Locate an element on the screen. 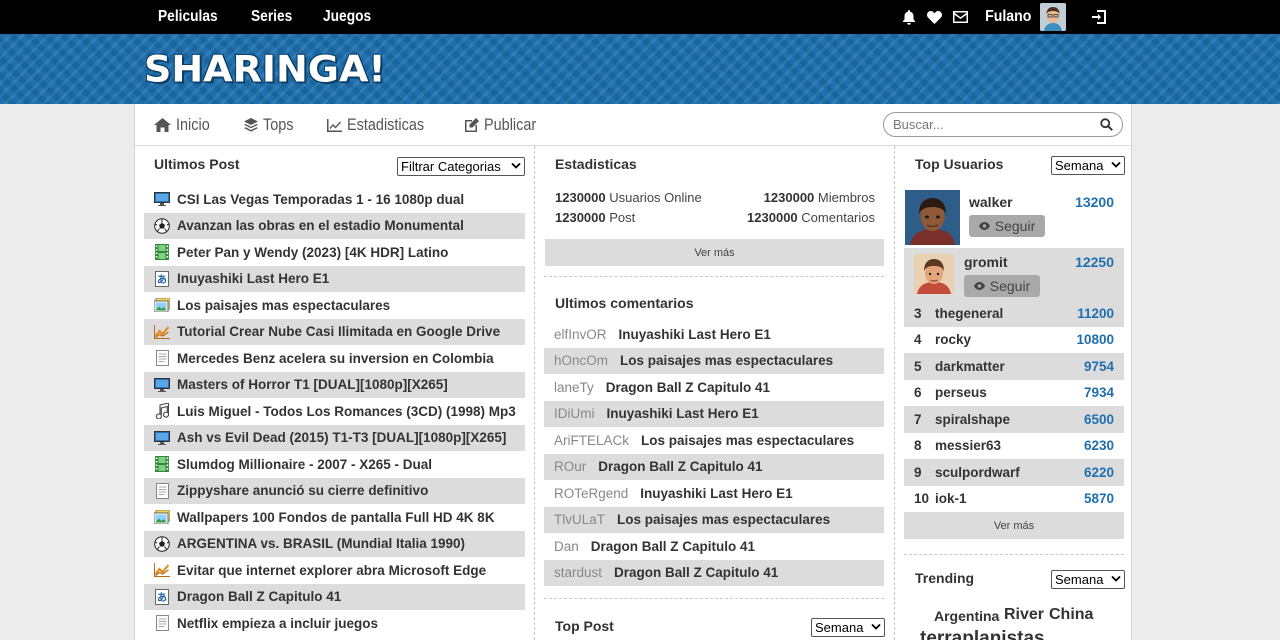 This screenshot has width=1280, height=640. comment-row: ROTeRgend Inuyashiki Last Hero E1 is located at coordinates (714, 493).